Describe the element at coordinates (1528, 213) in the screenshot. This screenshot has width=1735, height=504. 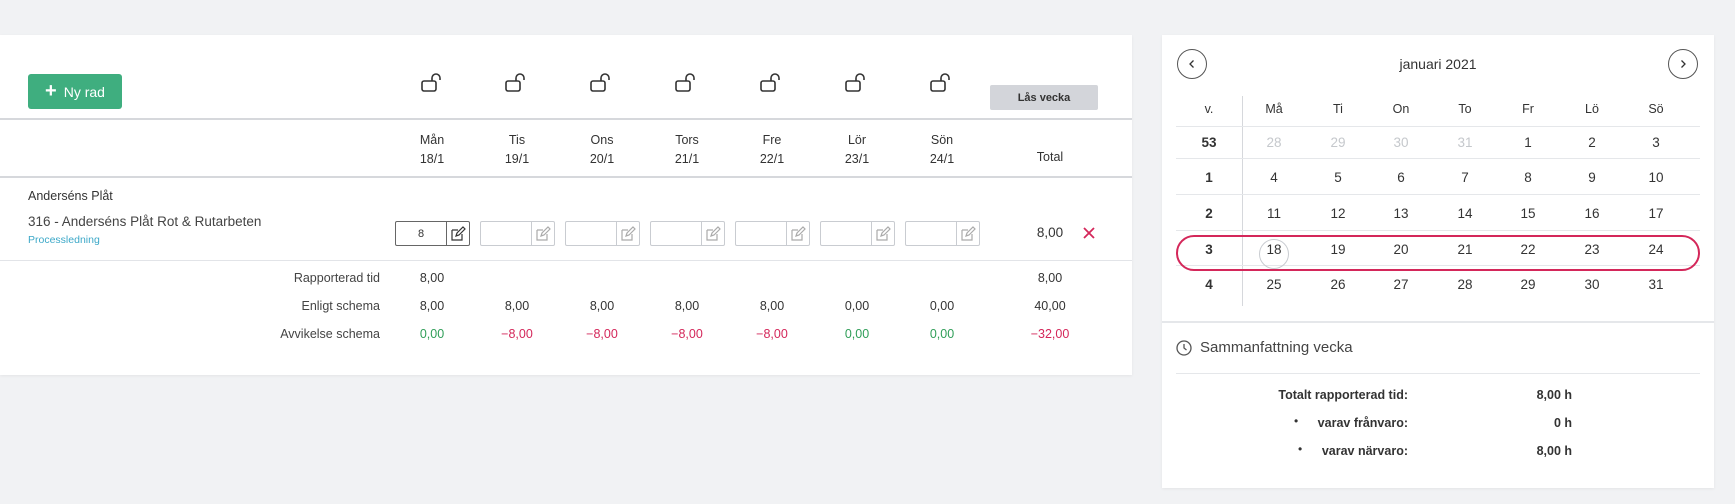
I see `calendar-day: 15` at that location.